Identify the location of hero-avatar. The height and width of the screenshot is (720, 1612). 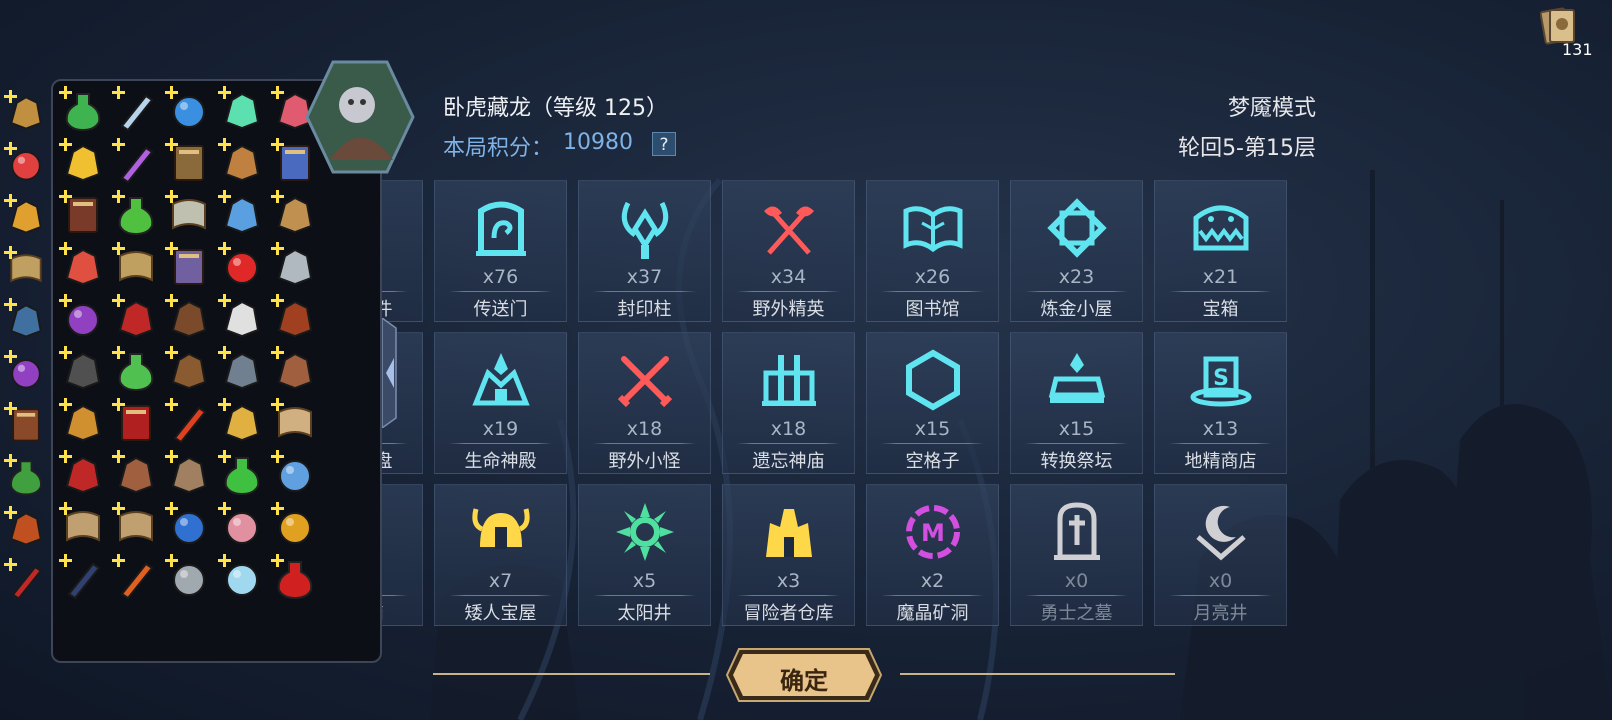
(360, 117).